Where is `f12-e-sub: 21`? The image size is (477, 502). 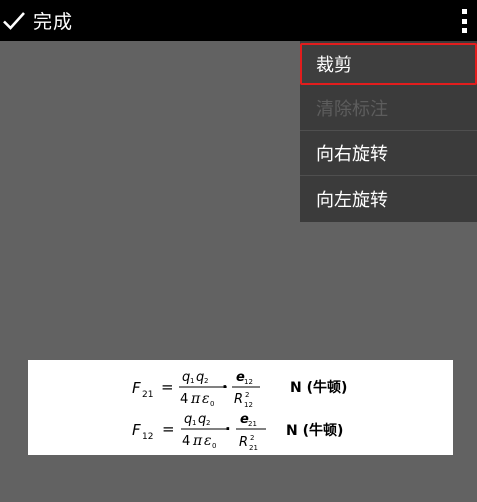 f12-e-sub: 21 is located at coordinates (252, 424).